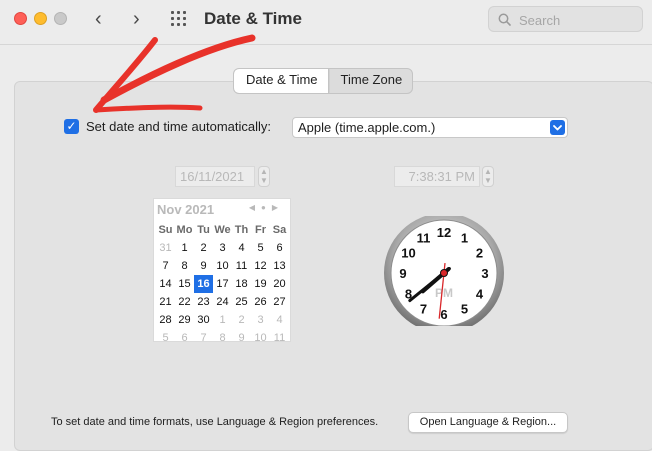 The height and width of the screenshot is (451, 652). What do you see at coordinates (557, 127) in the screenshot?
I see `chevron-down-icon` at bounding box center [557, 127].